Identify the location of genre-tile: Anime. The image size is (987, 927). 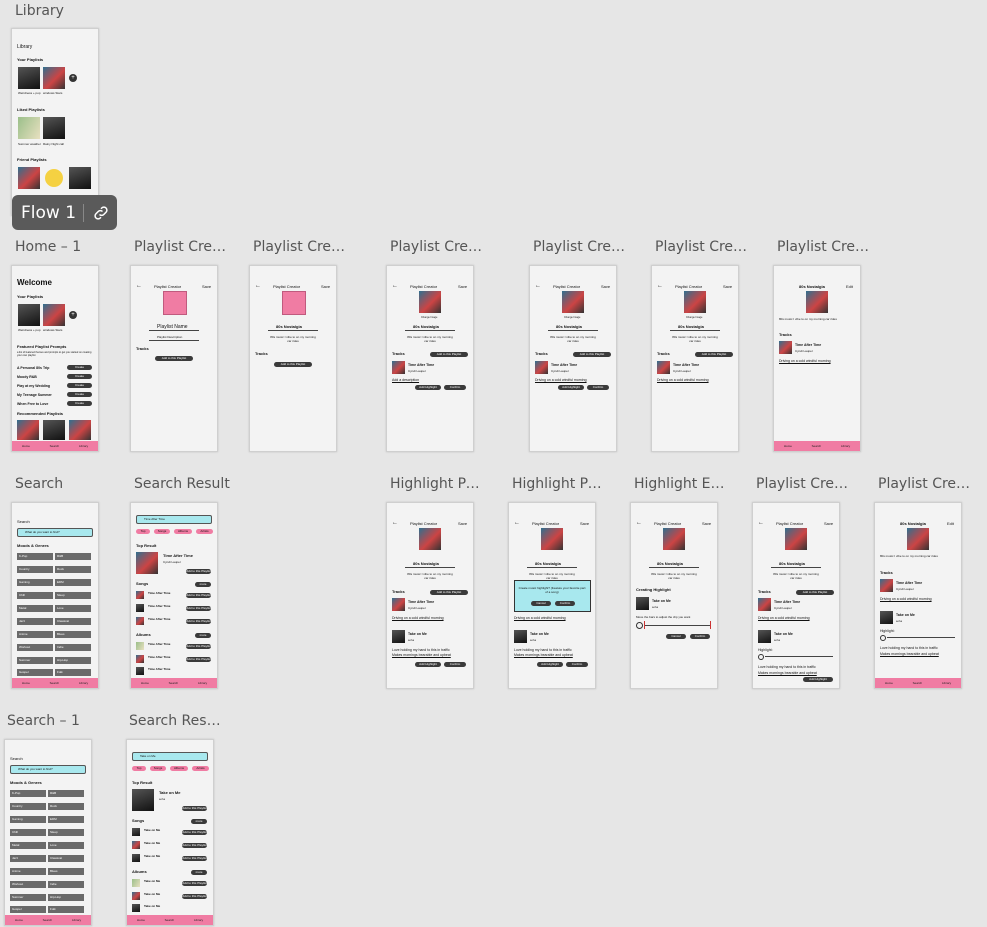
(35, 634).